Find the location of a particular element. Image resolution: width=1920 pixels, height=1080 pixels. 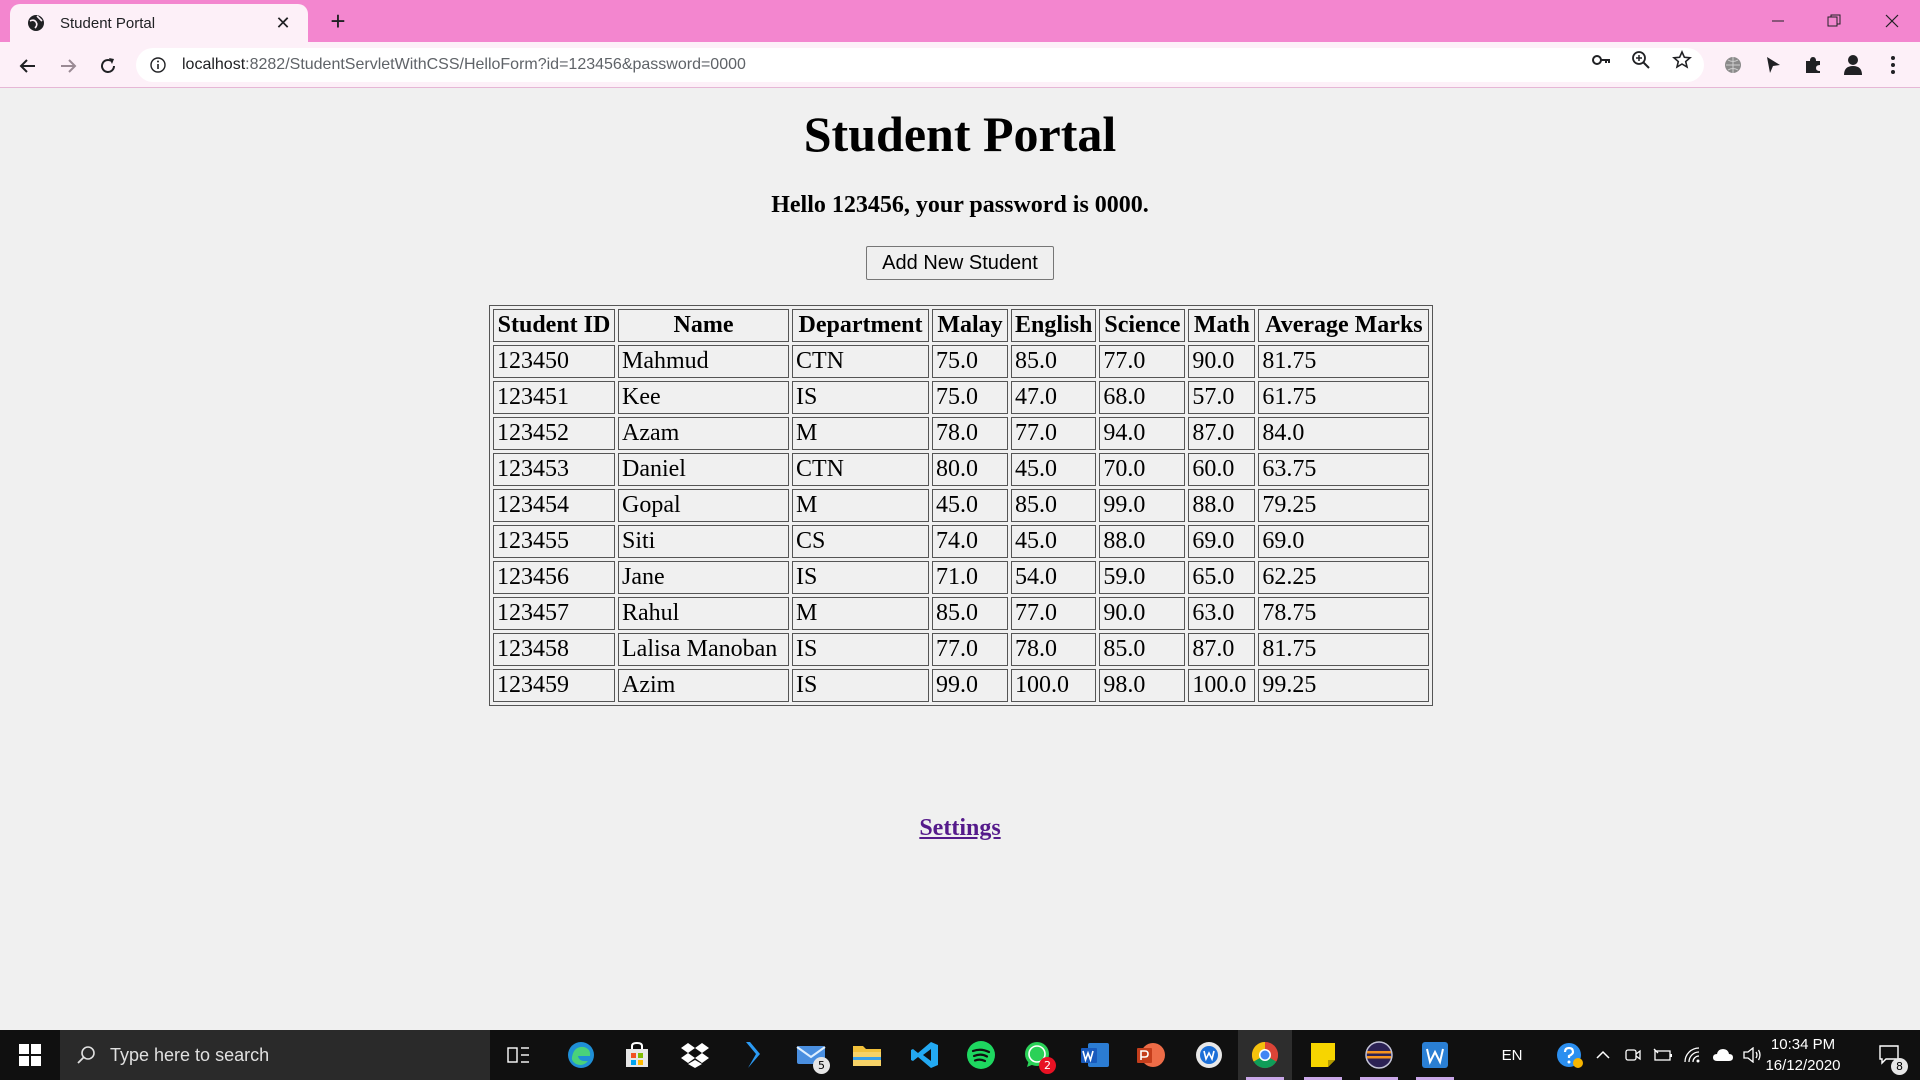

table-row: 123452 Azam M 78.0 77.0 94.0 87.0 84.0 is located at coordinates (961, 433).